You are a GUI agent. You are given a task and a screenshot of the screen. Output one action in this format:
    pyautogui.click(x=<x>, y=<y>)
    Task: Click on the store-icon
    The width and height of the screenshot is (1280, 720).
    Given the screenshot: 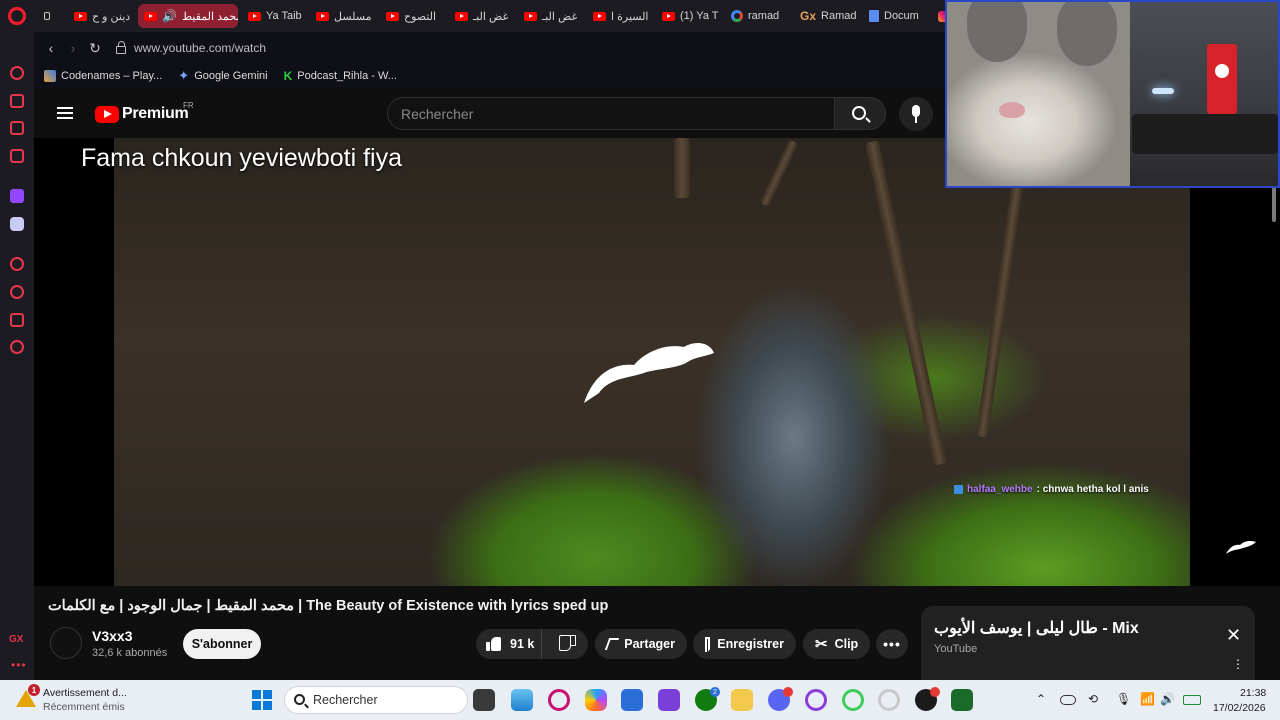 What is the action you would take?
    pyautogui.click(x=632, y=700)
    